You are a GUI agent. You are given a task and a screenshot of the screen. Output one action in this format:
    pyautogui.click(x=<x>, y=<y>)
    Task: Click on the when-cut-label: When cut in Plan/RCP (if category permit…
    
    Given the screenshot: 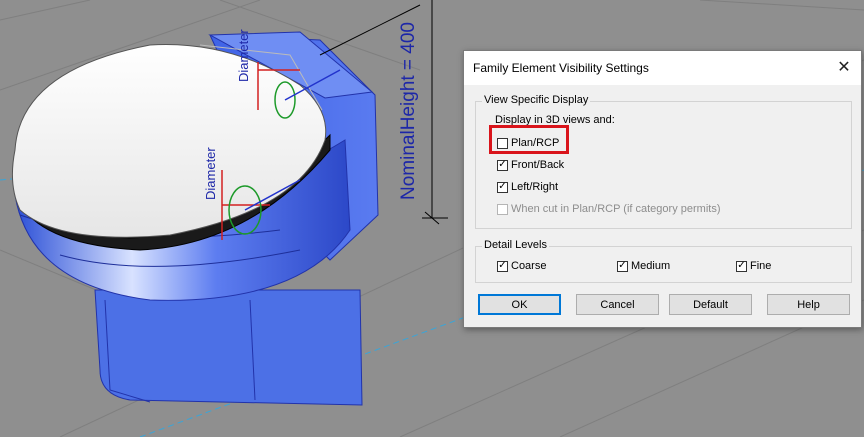 What is the action you would take?
    pyautogui.click(x=616, y=209)
    